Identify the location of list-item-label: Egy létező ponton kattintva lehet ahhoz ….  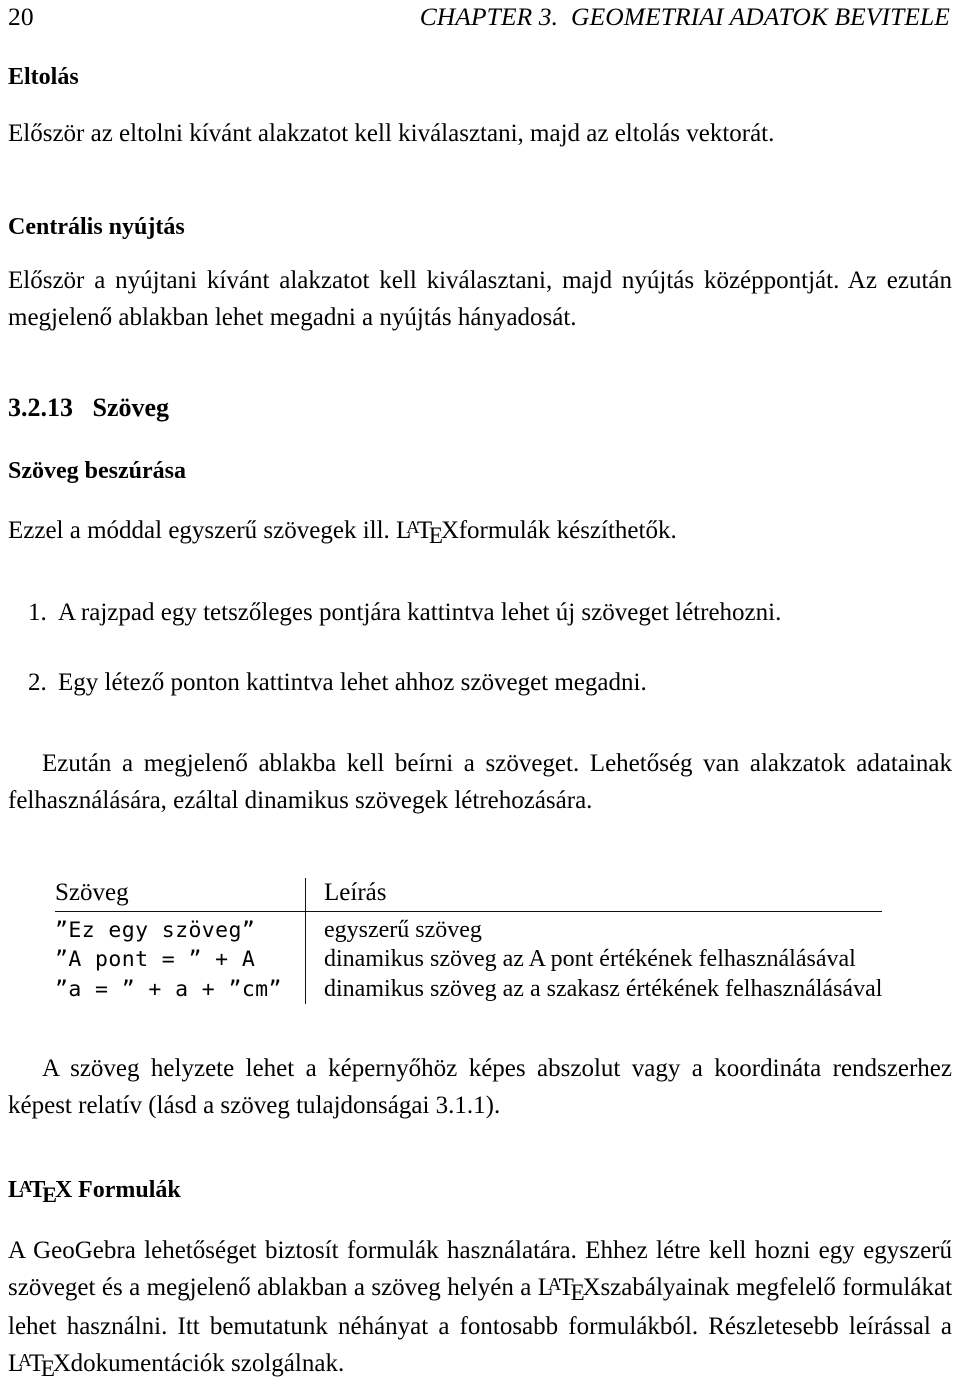
(352, 682).